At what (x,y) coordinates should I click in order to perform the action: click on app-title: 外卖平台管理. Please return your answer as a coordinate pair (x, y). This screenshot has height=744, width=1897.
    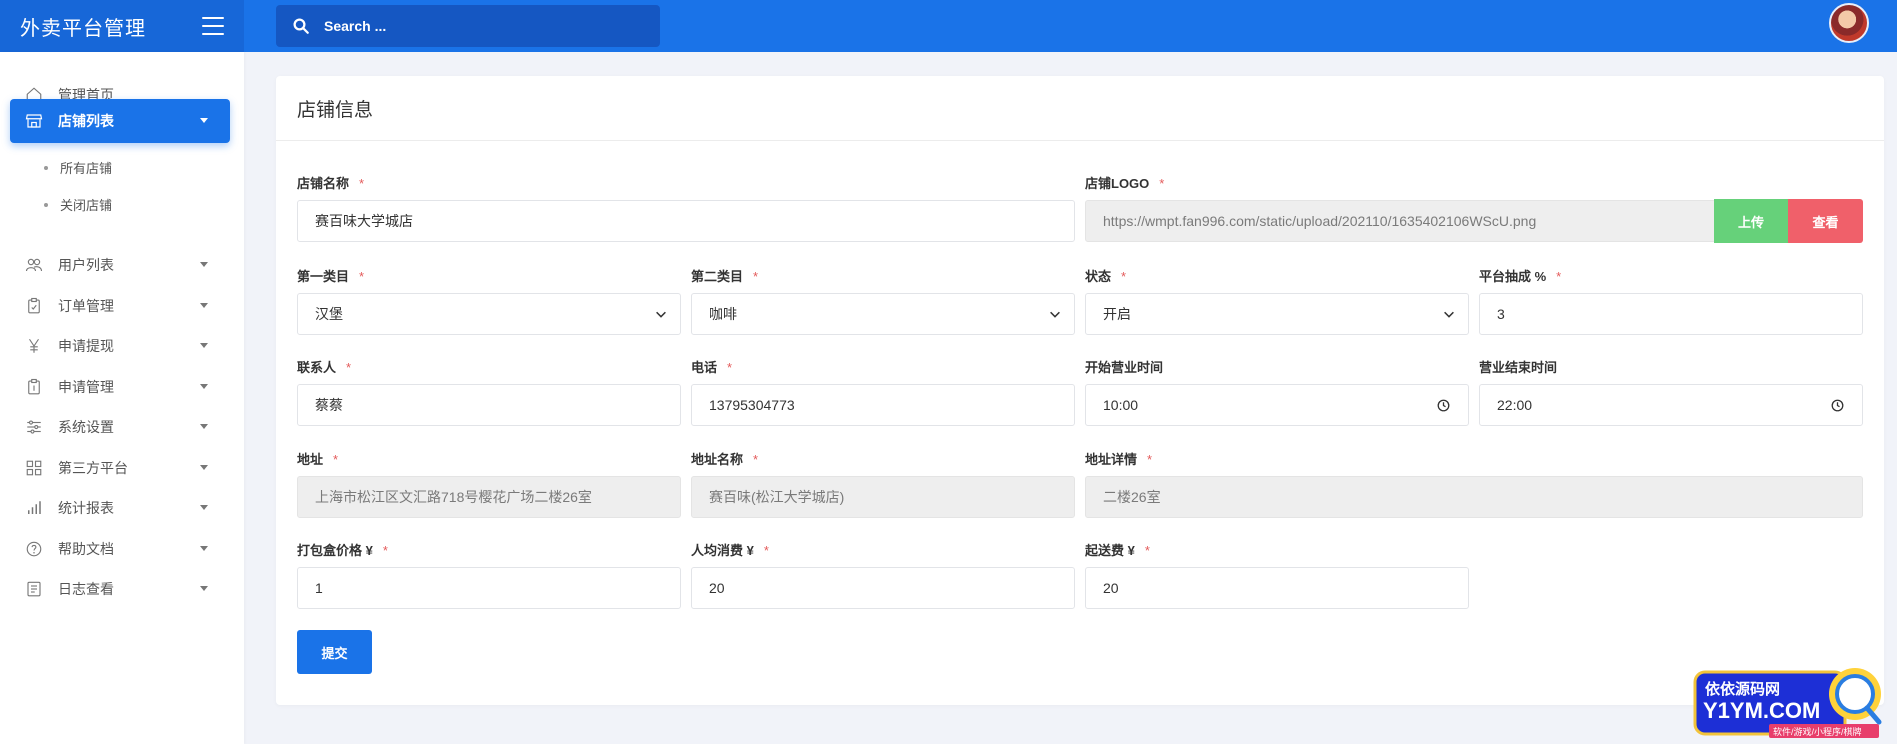
    Looking at the image, I should click on (83, 28).